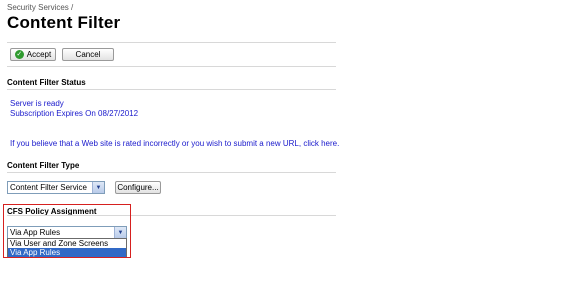  What do you see at coordinates (48, 187) in the screenshot?
I see `select-value: Content Filter Service` at bounding box center [48, 187].